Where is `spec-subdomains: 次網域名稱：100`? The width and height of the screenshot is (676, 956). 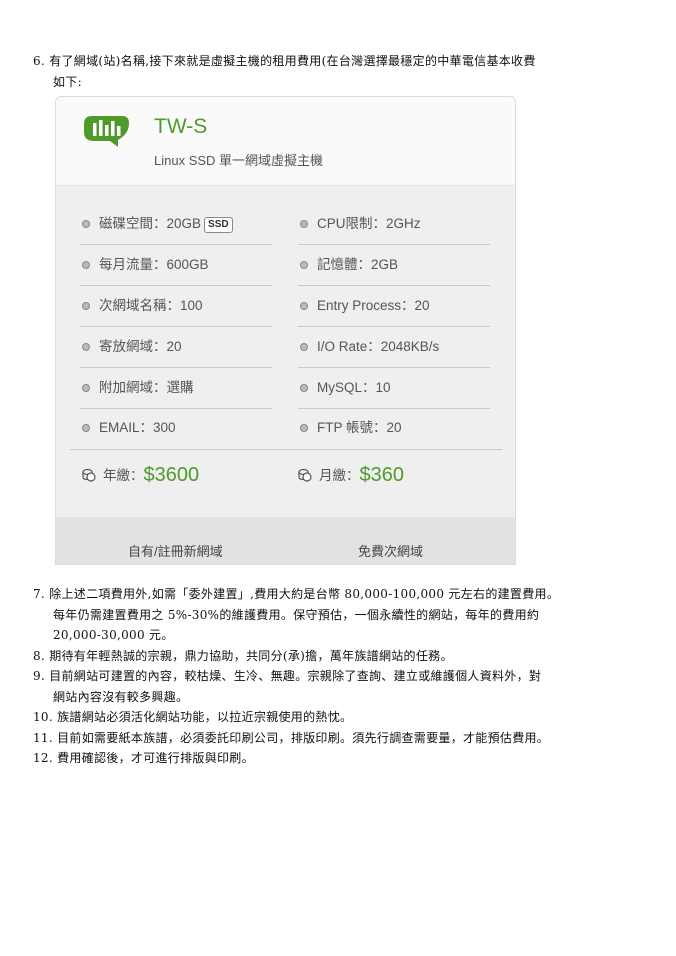 spec-subdomains: 次網域名稱：100 is located at coordinates (176, 306).